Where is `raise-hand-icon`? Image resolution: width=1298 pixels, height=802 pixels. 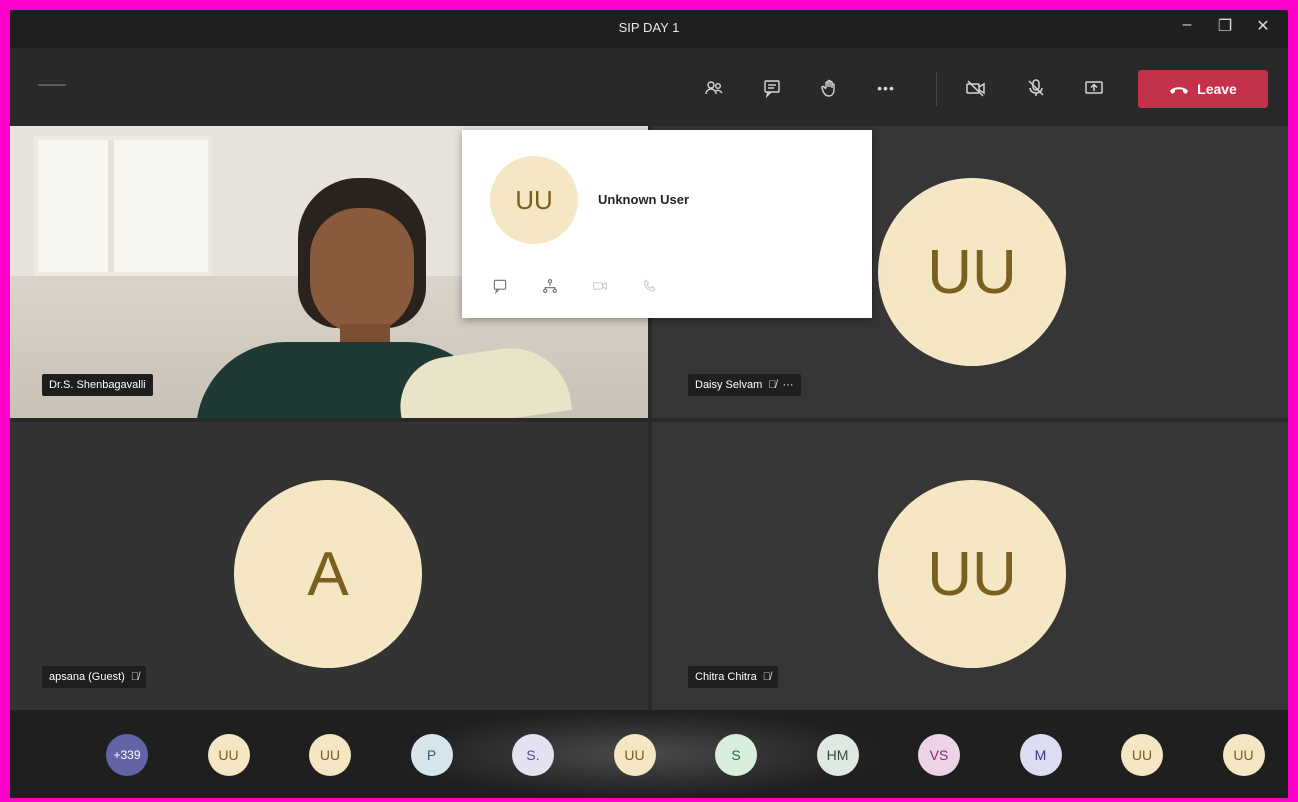 raise-hand-icon is located at coordinates (828, 88).